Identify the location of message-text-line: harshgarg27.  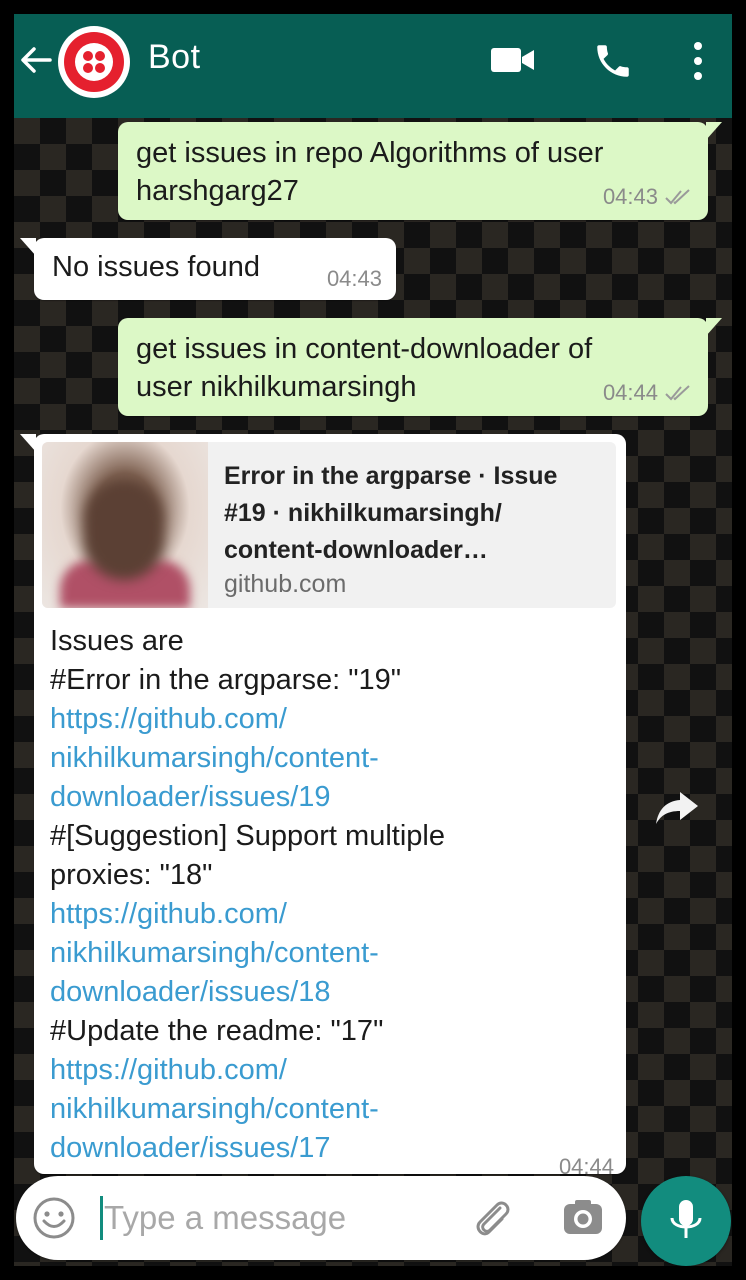
(217, 191).